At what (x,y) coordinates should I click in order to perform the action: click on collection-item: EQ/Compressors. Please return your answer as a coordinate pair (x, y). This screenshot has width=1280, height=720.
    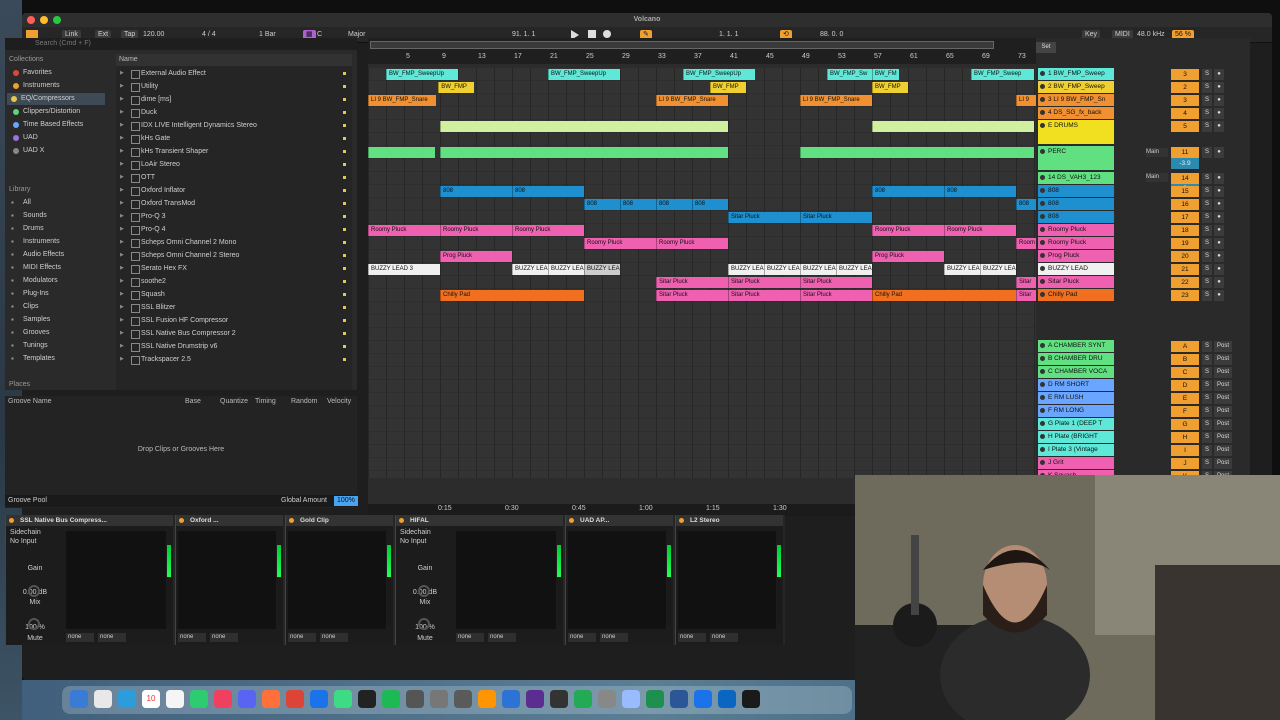
    Looking at the image, I should click on (56, 99).